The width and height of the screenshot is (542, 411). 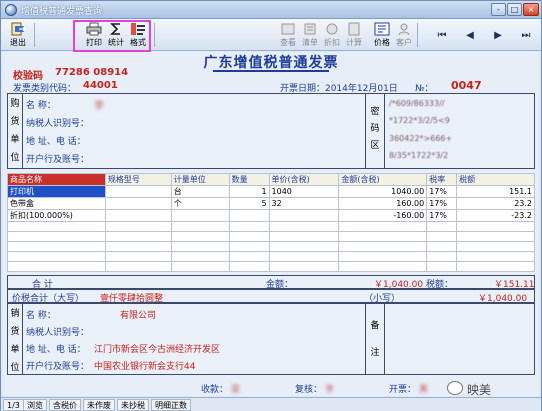 I want to click on list-icon, so click(x=310, y=29).